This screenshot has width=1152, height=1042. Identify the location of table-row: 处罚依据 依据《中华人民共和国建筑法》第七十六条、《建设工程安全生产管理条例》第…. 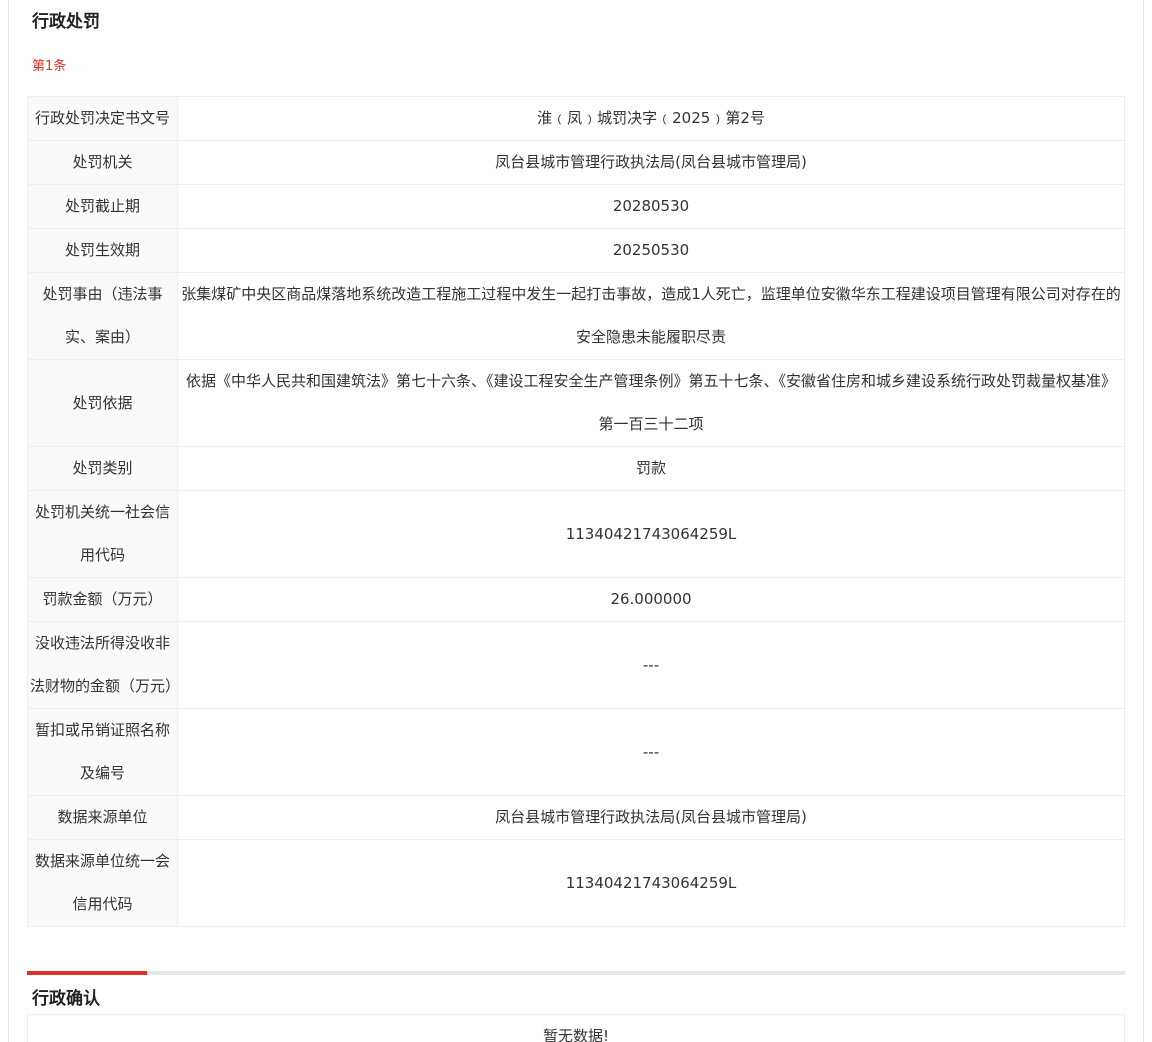
(576, 403).